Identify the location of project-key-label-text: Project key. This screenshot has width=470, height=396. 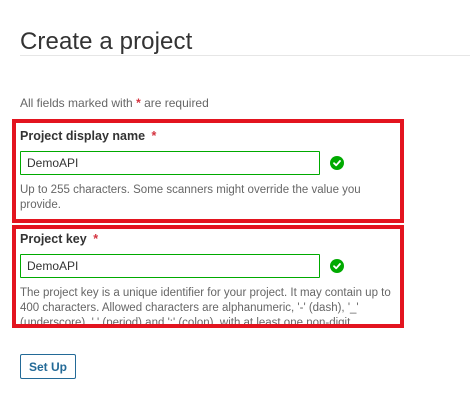
(53, 239).